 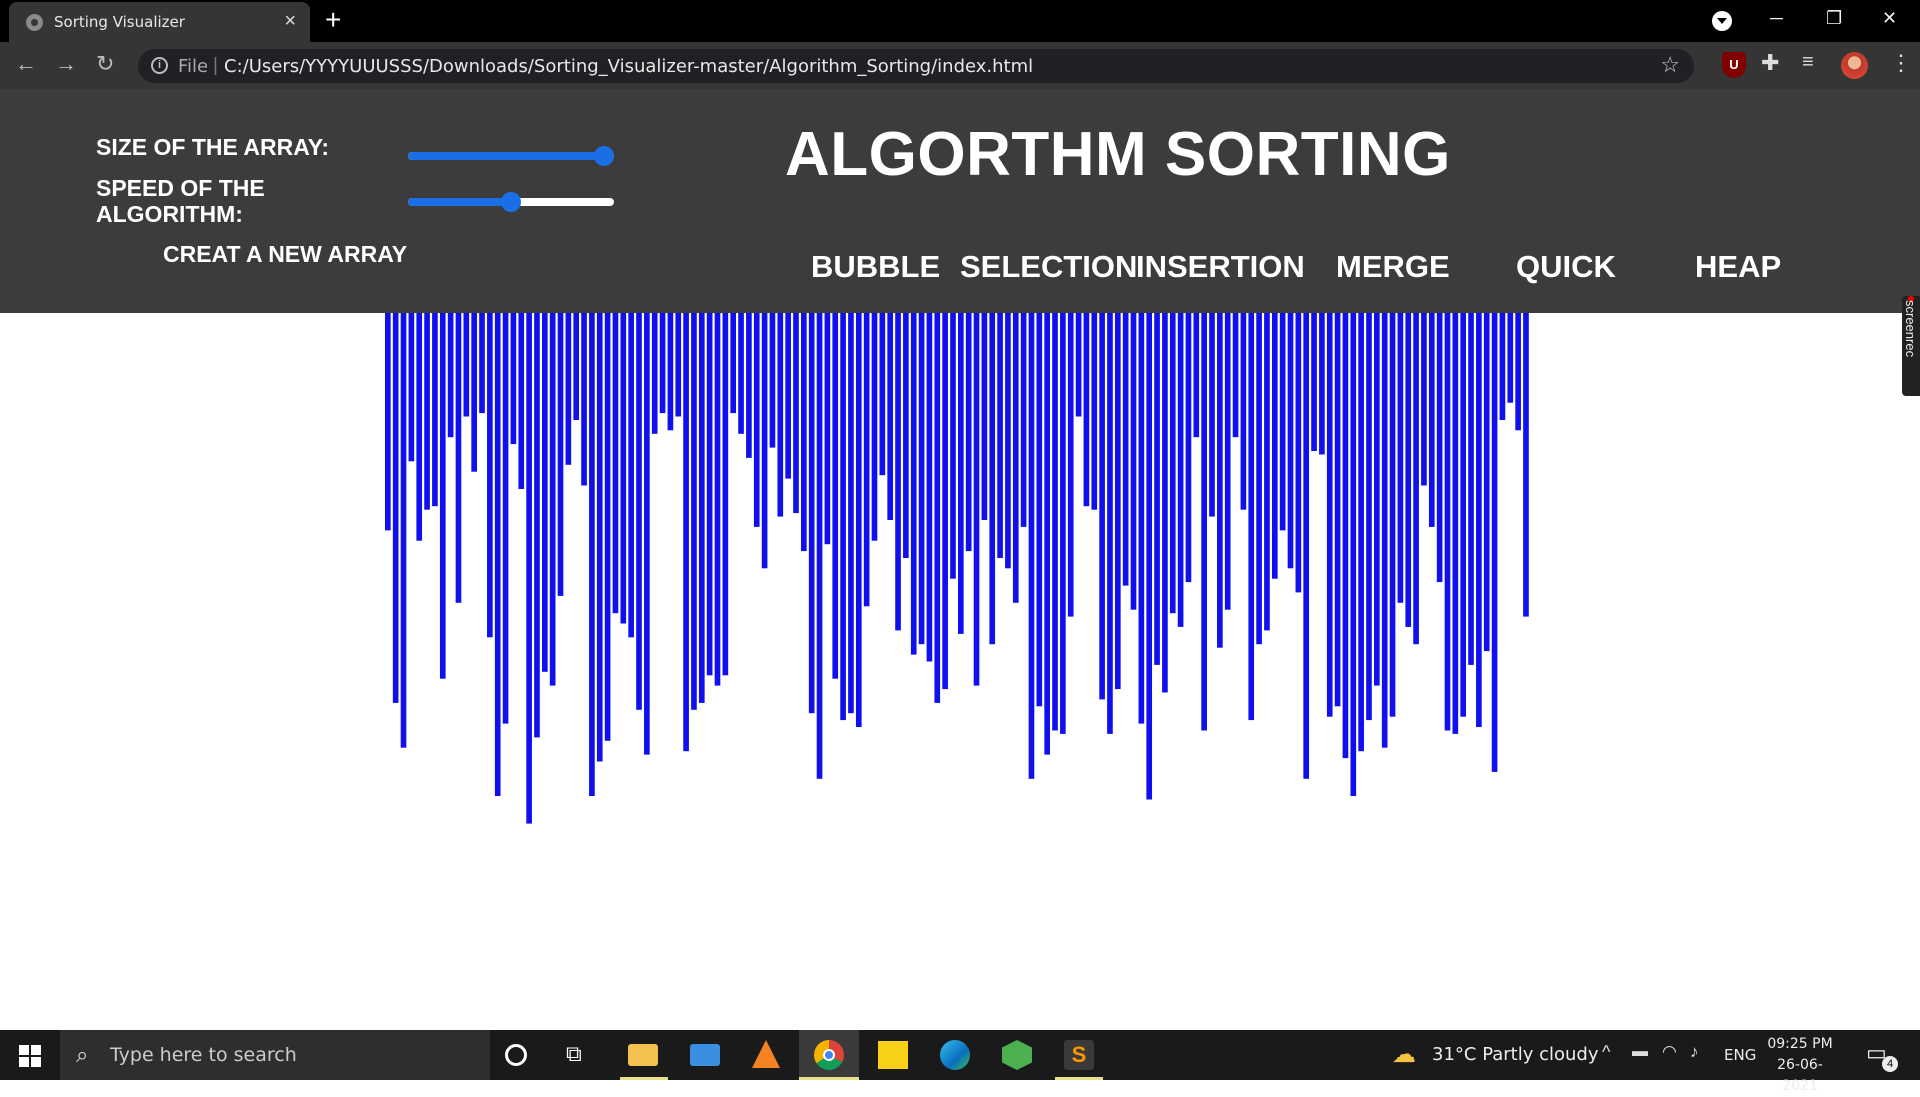 I want to click on tab-close-icon: ×, so click(x=290, y=21).